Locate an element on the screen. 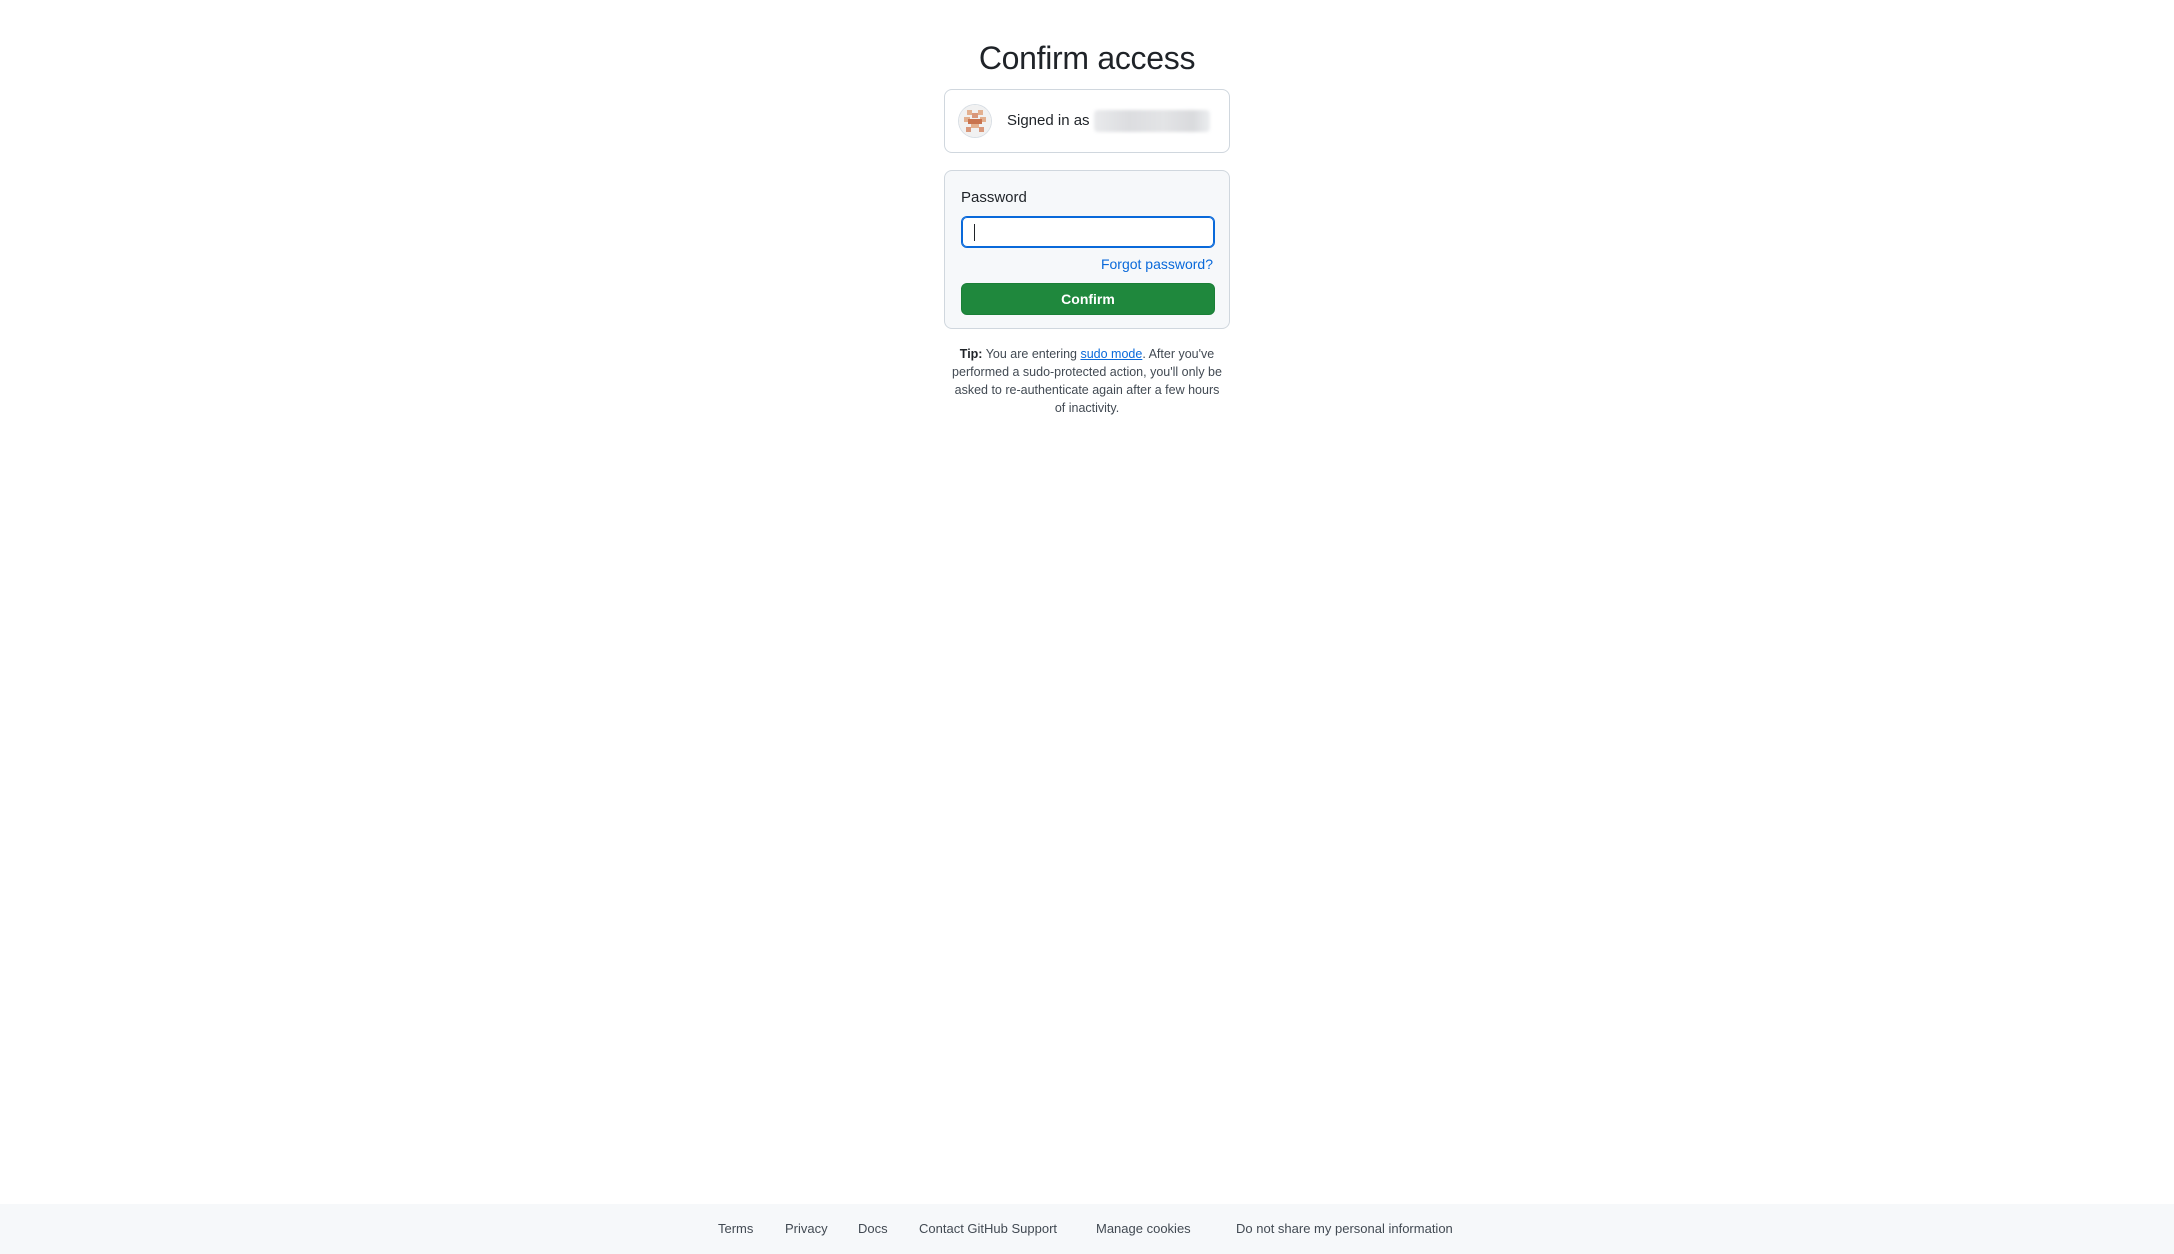  avatar is located at coordinates (975, 121).